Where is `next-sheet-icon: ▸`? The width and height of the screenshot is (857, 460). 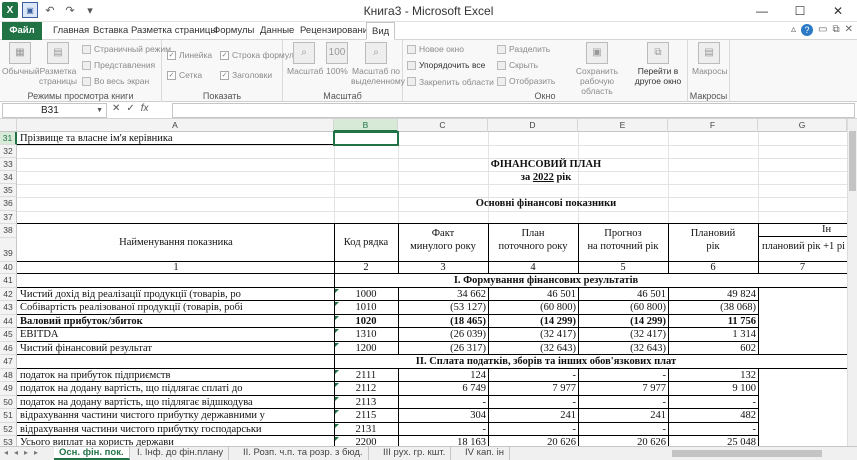 next-sheet-icon: ▸ is located at coordinates (26, 452).